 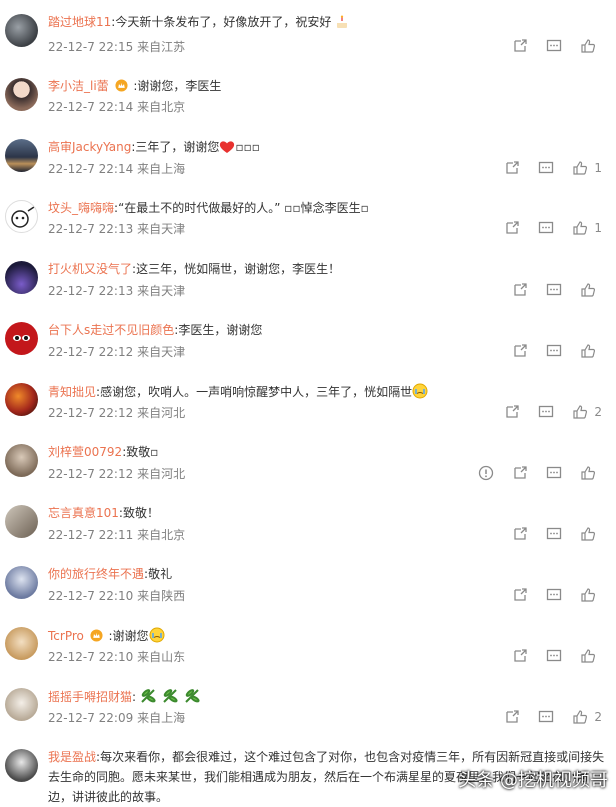 What do you see at coordinates (79, 22) in the screenshot?
I see `username-link: 踏过地球11` at bounding box center [79, 22].